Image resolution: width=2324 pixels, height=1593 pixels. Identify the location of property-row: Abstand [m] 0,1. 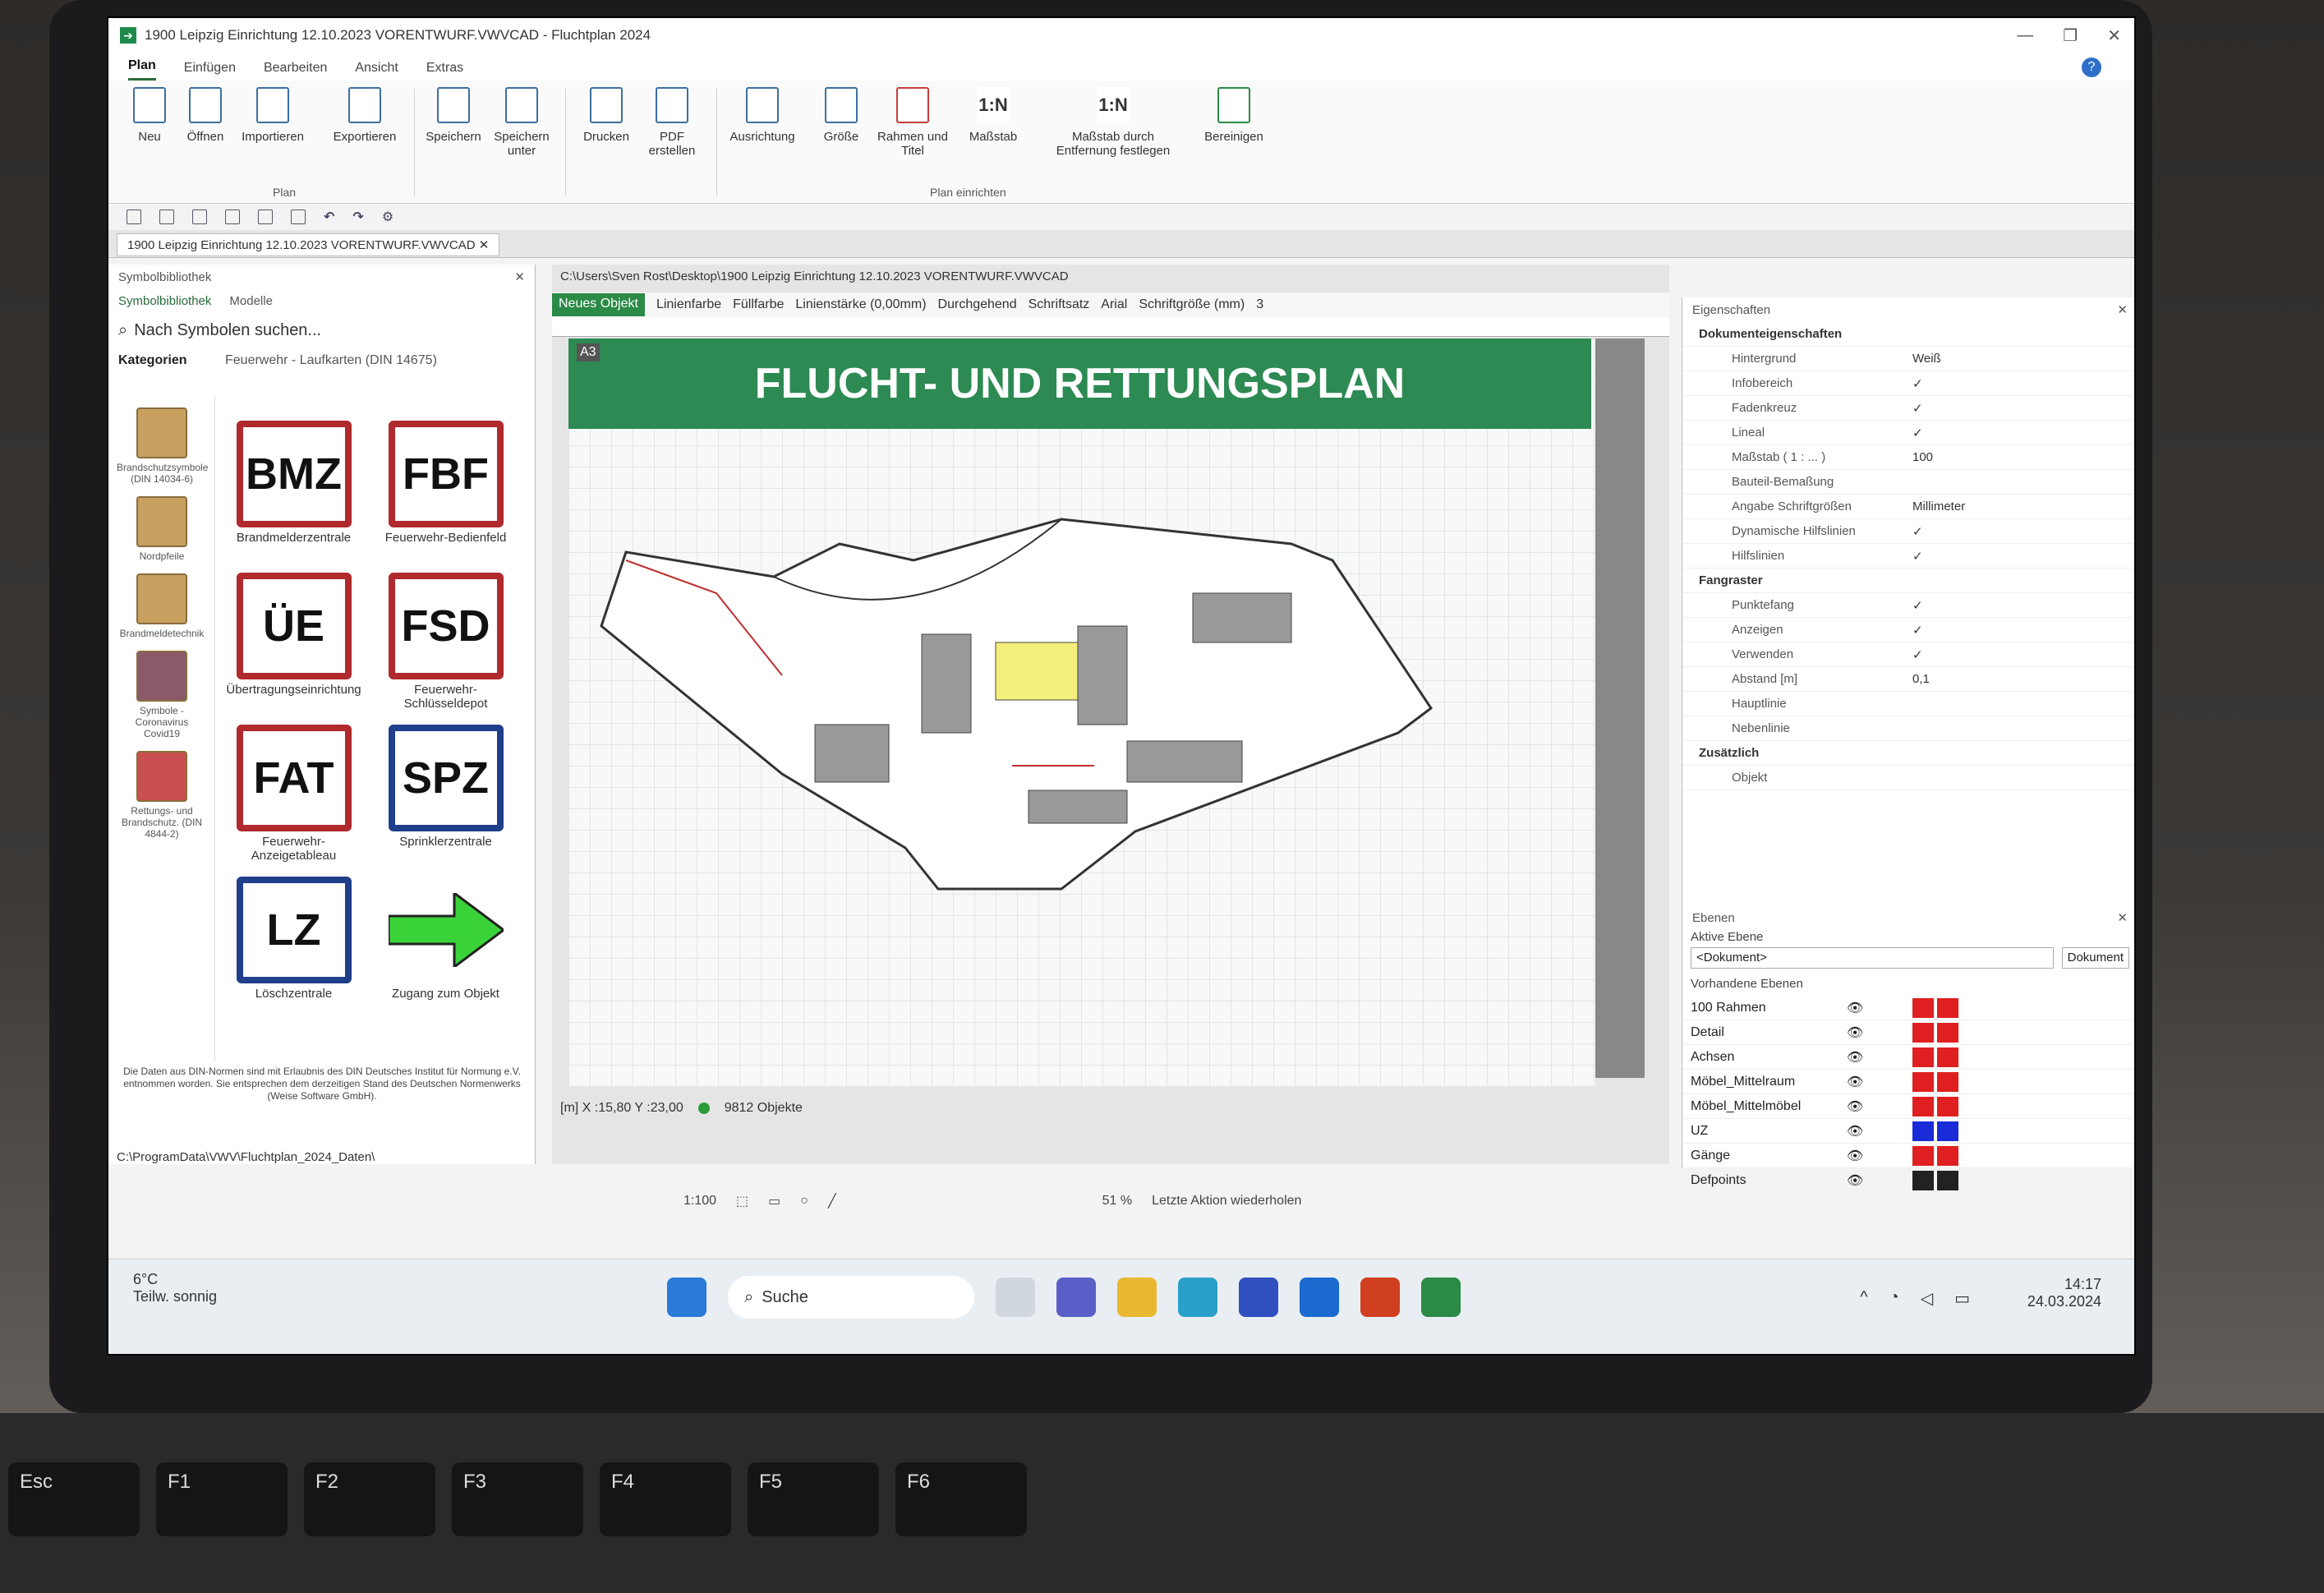
(1908, 680).